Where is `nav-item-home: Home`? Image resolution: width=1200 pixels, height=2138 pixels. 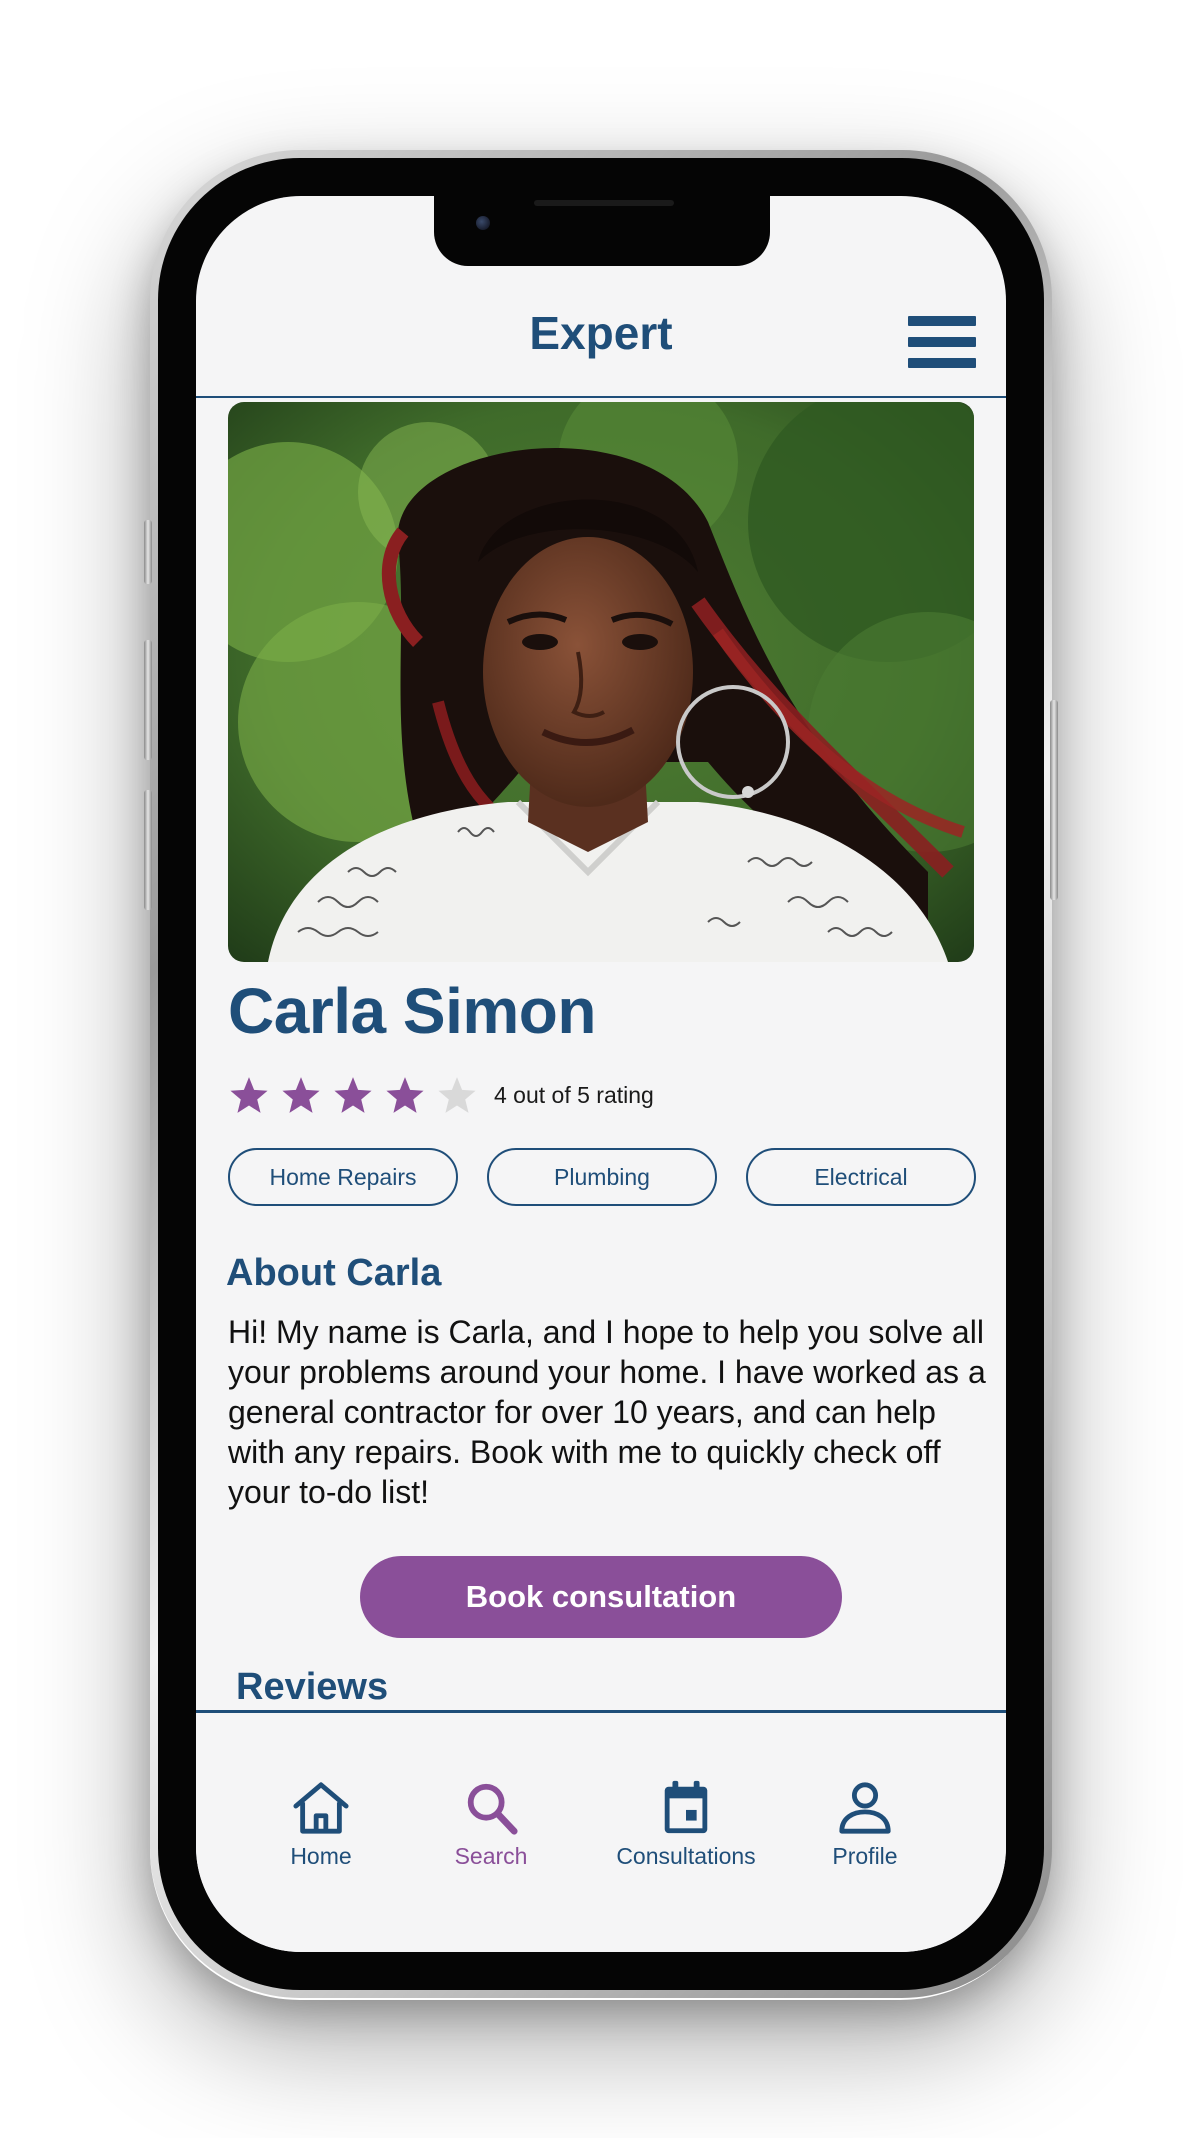
nav-item-home: Home is located at coordinates (321, 1829).